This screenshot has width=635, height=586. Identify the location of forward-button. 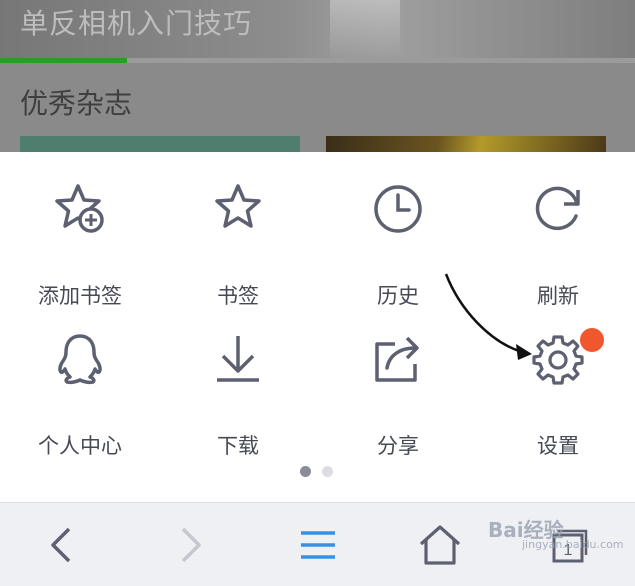
(190, 544).